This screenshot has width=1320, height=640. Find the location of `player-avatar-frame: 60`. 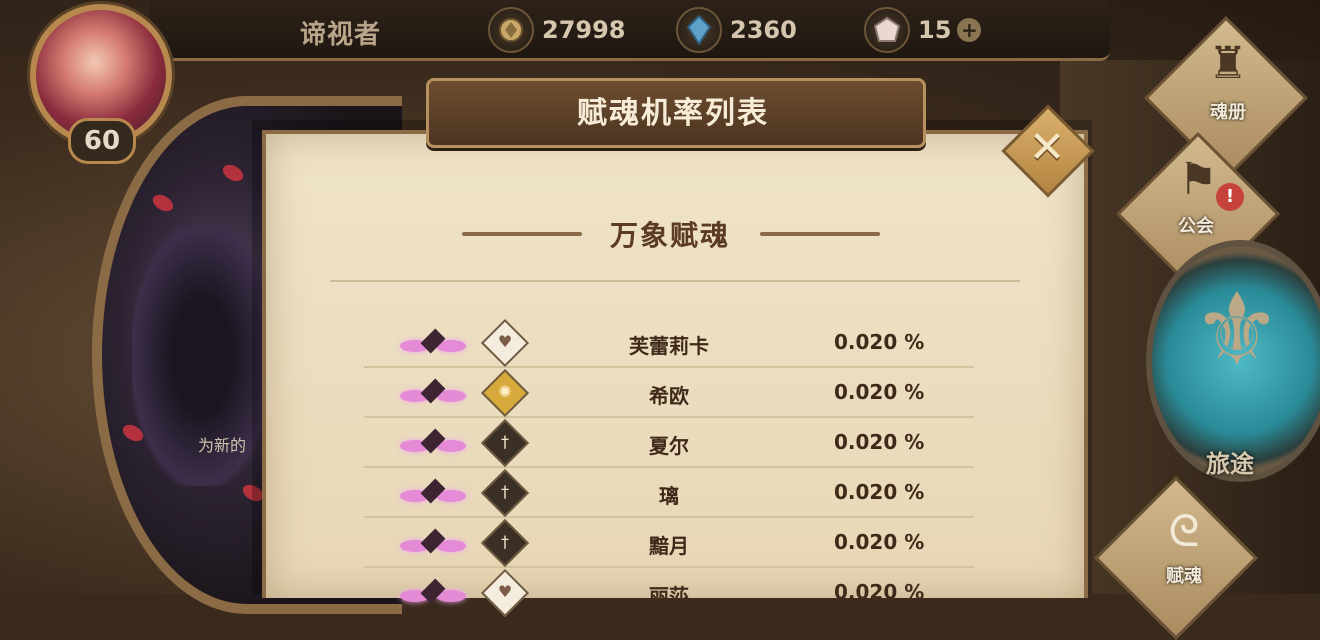

player-avatar-frame: 60 is located at coordinates (96, 82).